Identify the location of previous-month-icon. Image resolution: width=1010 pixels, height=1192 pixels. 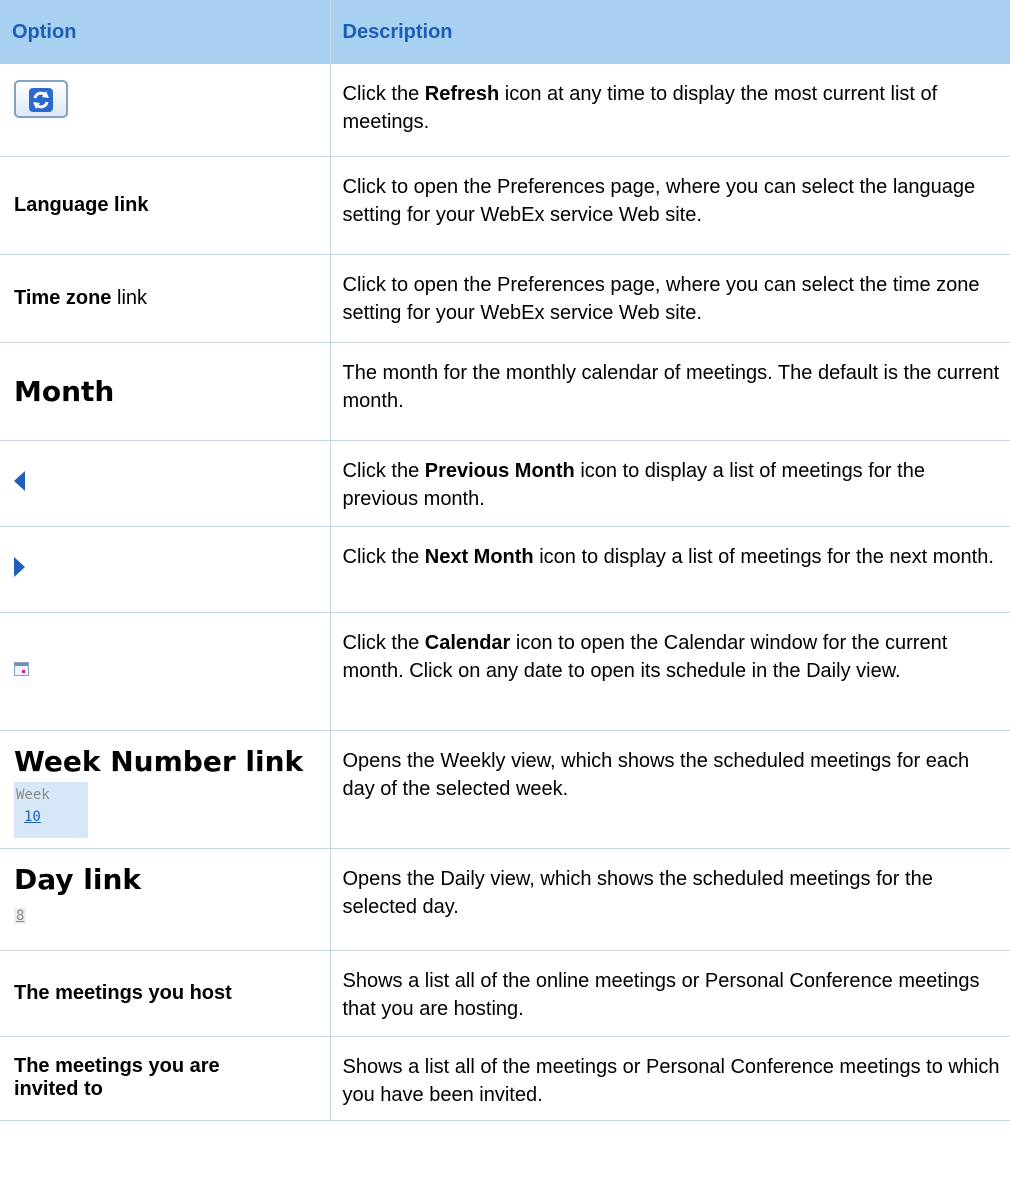
(19, 480).